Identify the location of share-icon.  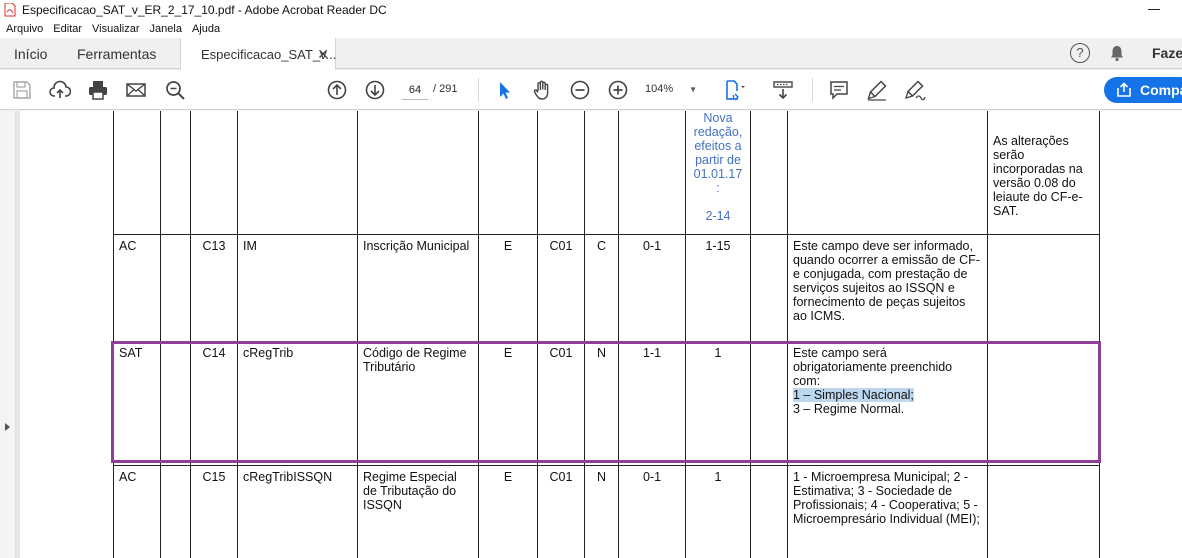
(1124, 89).